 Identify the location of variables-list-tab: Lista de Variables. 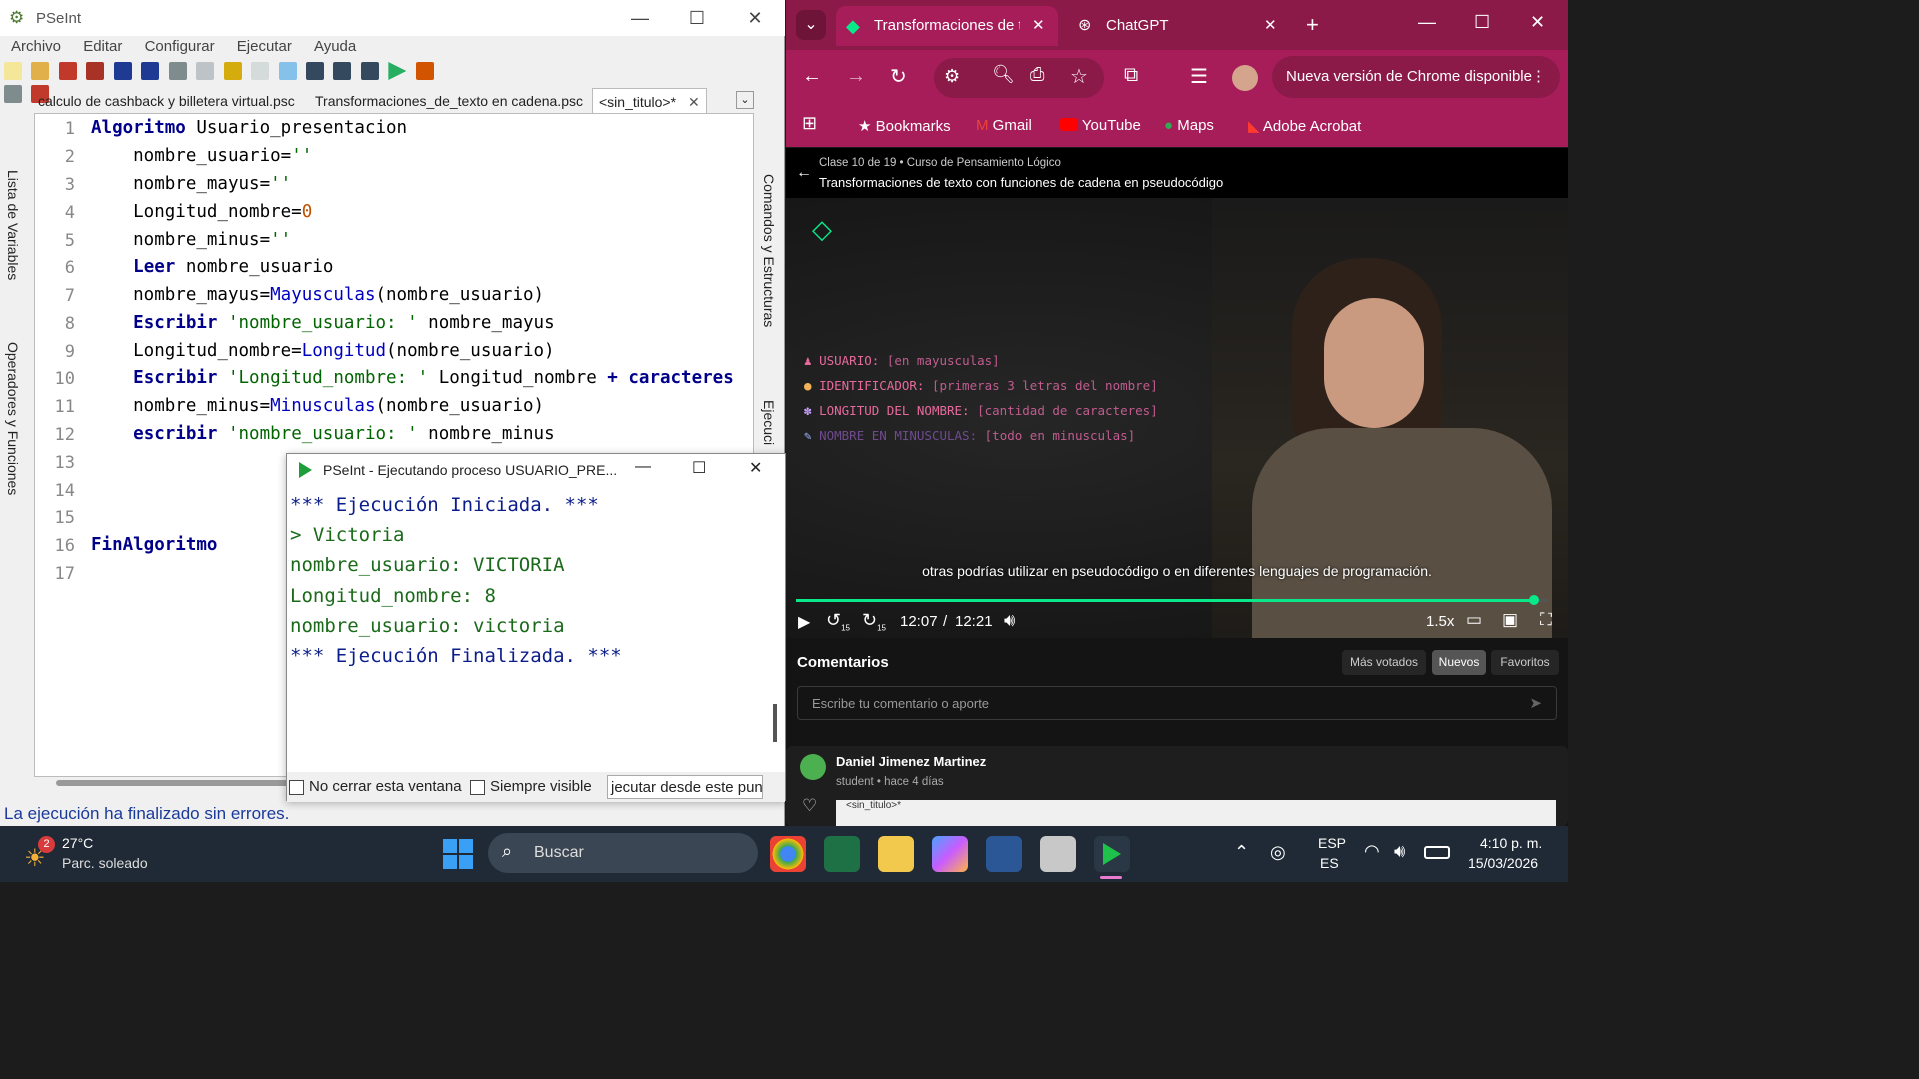
(13, 225).